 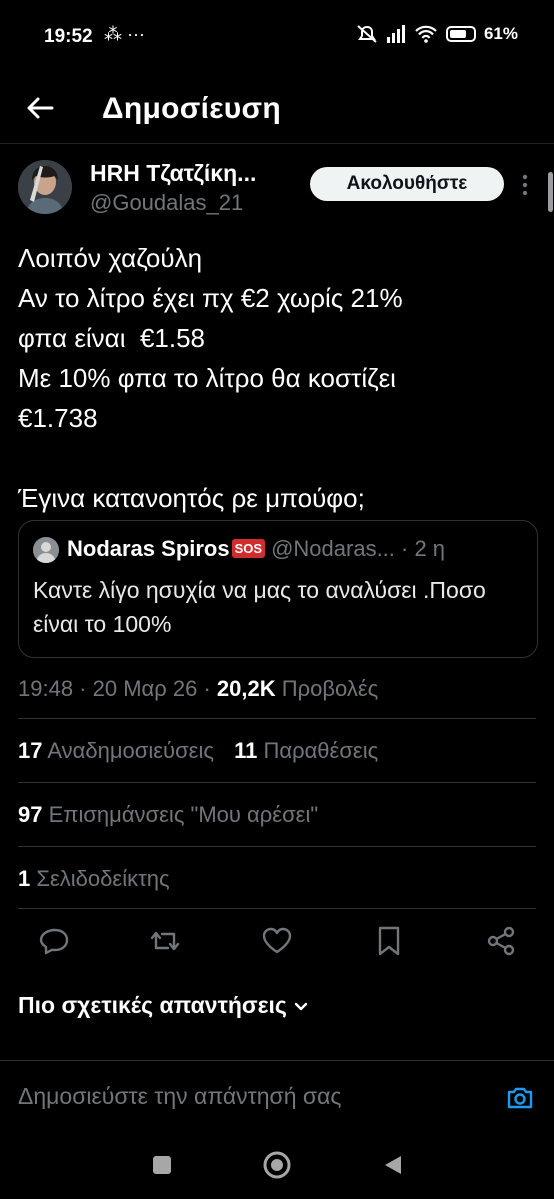 I want to click on back-nav-icon, so click(x=393, y=1165).